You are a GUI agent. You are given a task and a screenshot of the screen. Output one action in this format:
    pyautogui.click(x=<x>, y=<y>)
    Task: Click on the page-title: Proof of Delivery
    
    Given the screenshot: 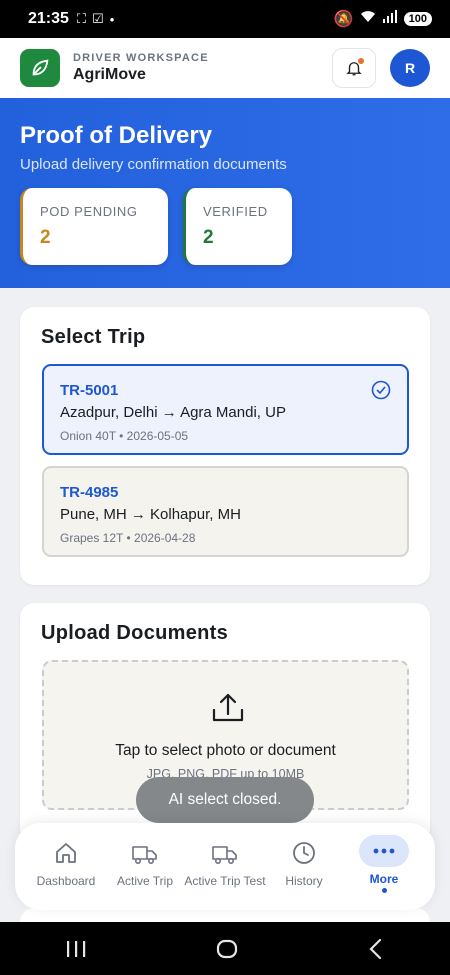 What is the action you would take?
    pyautogui.click(x=116, y=135)
    